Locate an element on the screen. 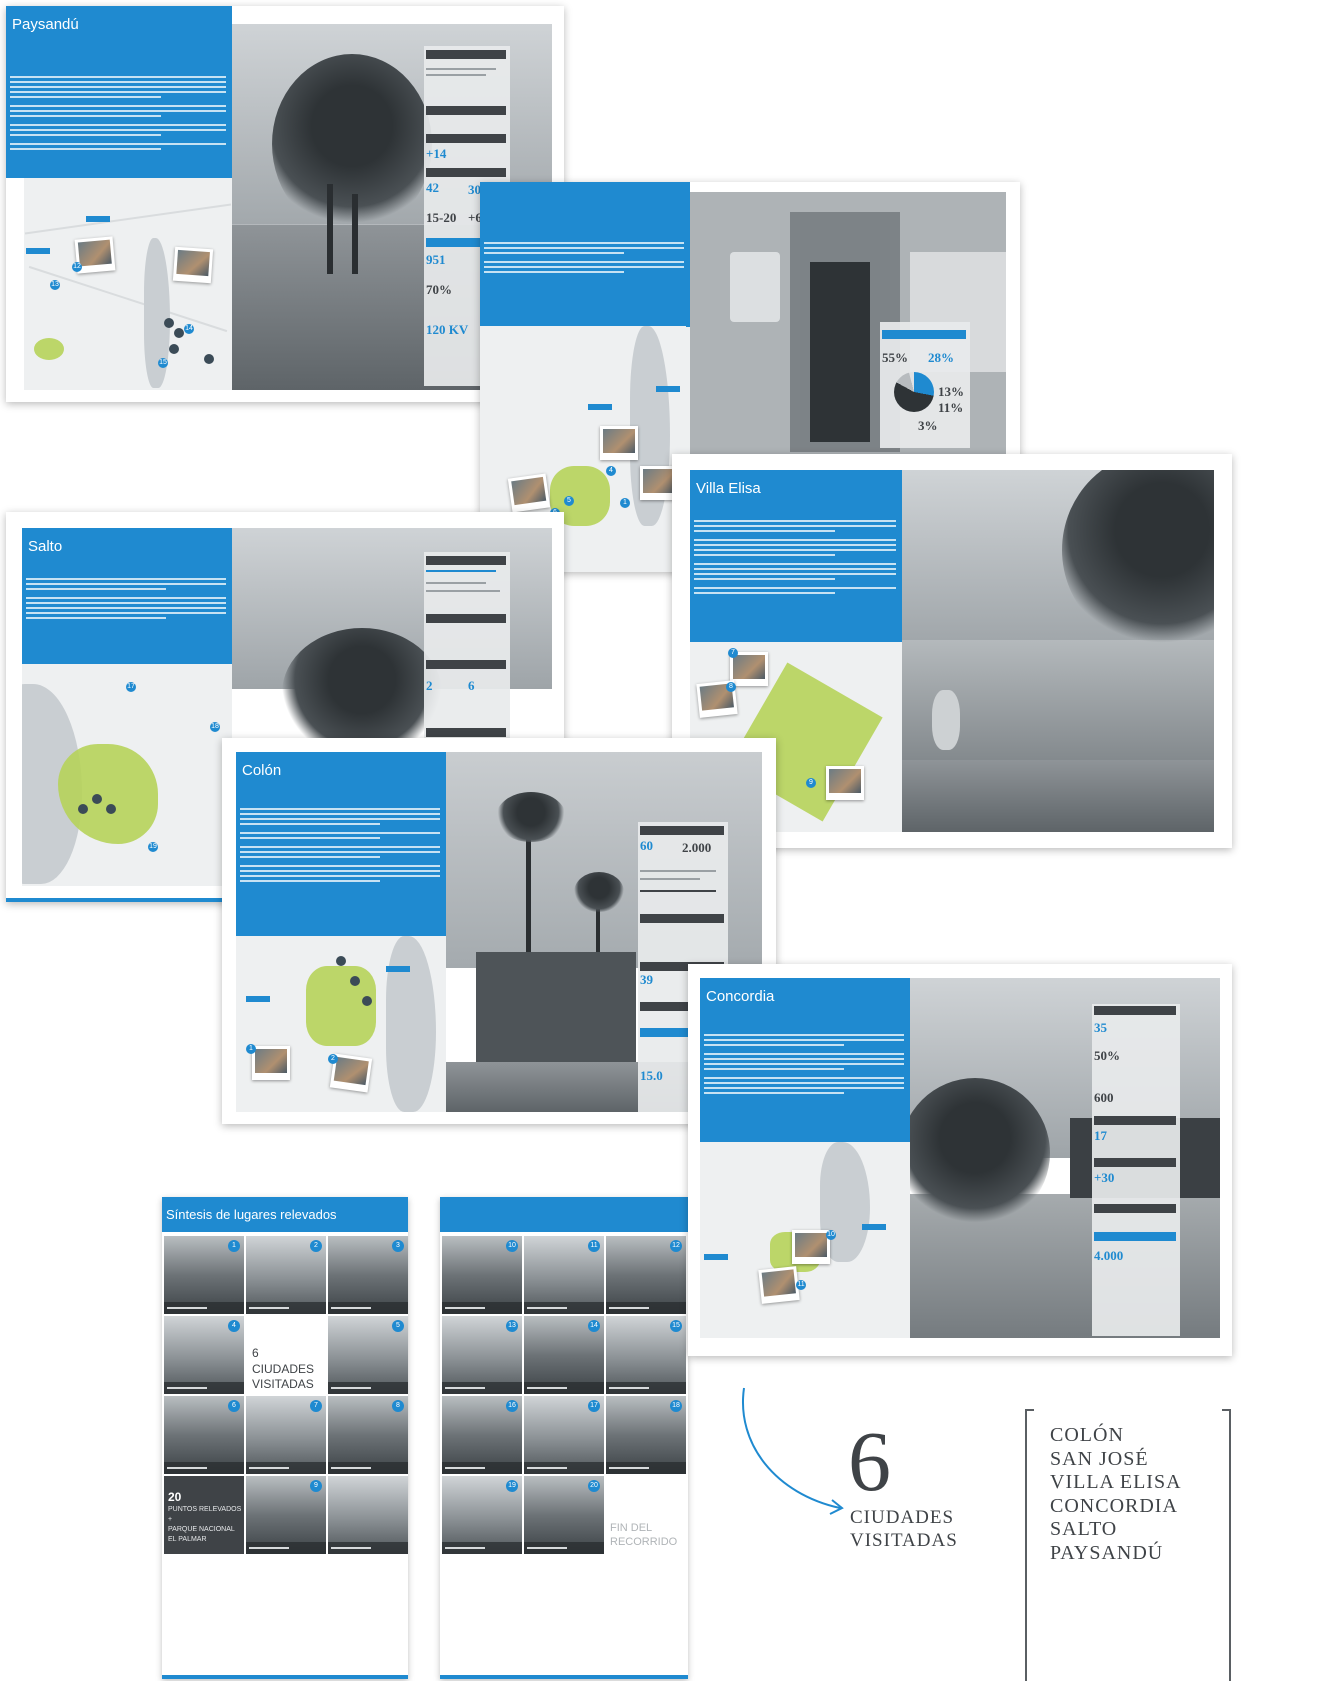 The width and height of the screenshot is (1325, 1681). map-pin-icon: 2 is located at coordinates (333, 1059).